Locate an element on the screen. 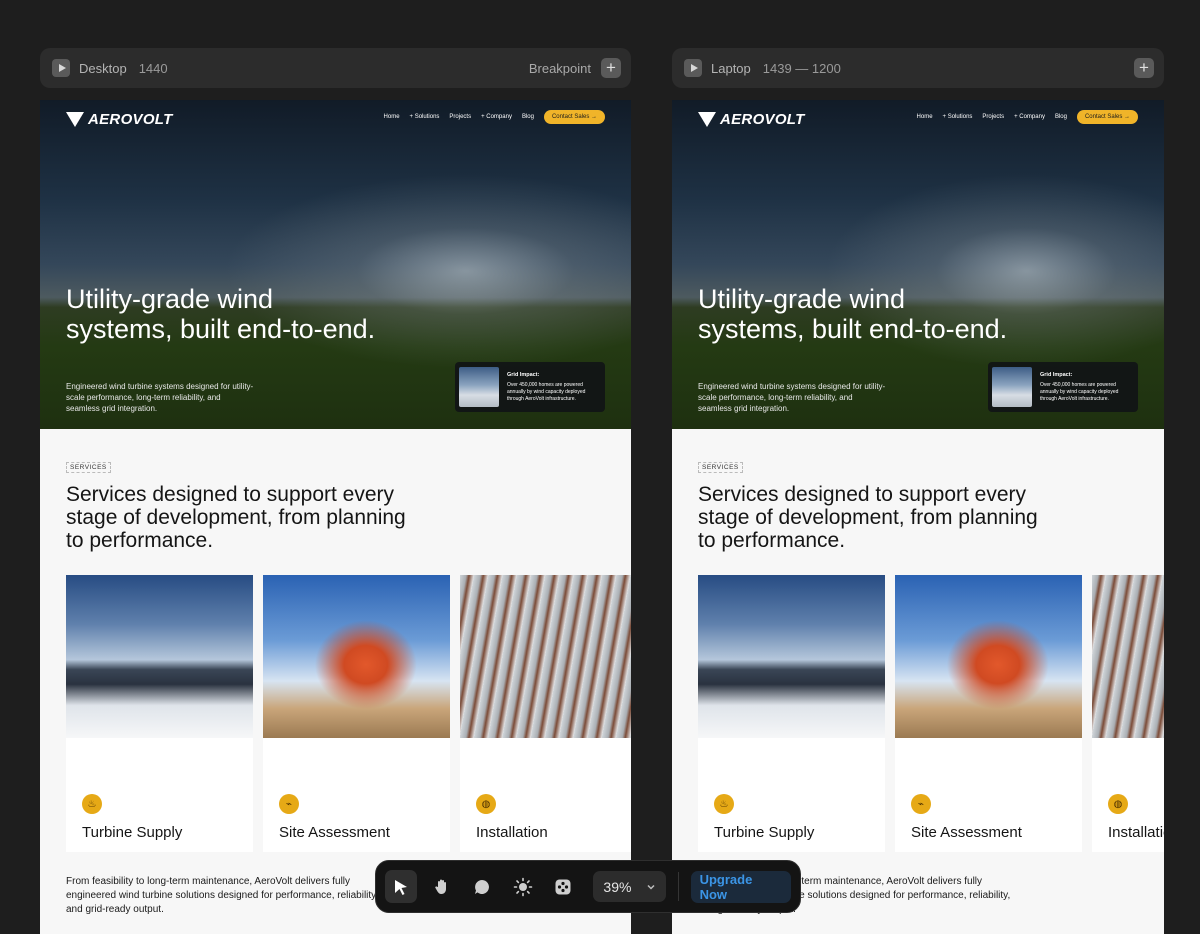  pointer-icon is located at coordinates (401, 887).